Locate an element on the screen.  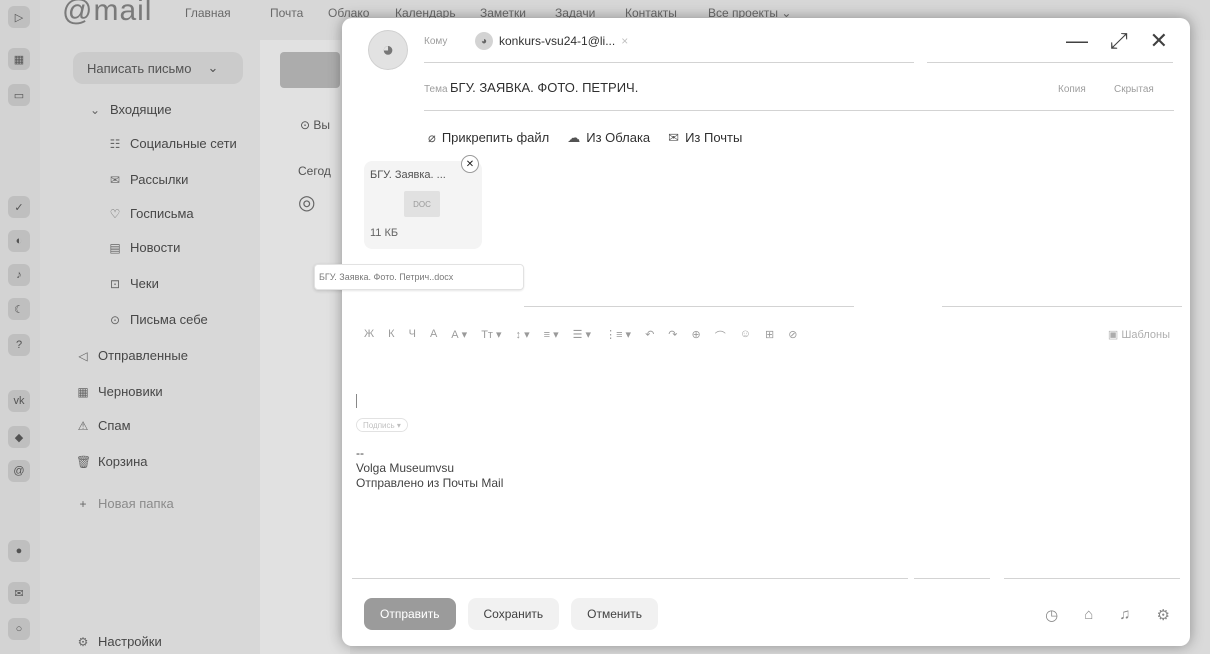
bcc-link: Скрытая is located at coordinates (1134, 89).